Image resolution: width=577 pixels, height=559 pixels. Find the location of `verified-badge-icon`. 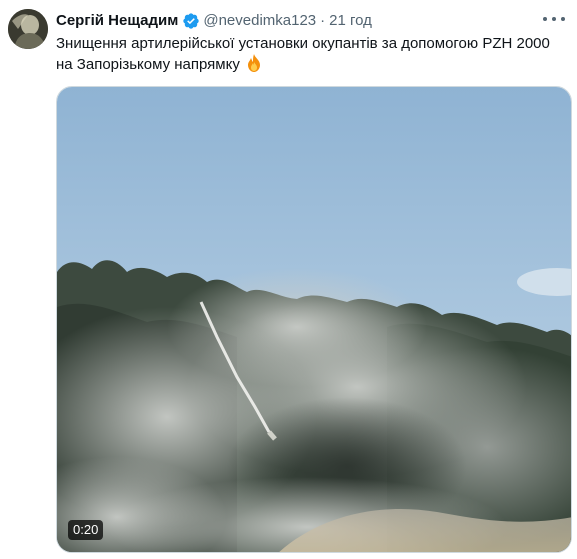

verified-badge-icon is located at coordinates (191, 21).